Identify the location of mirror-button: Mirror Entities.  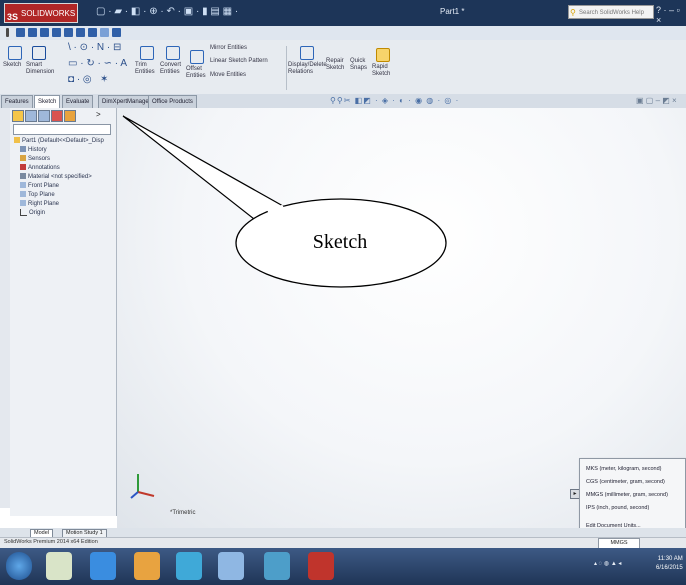
(238, 48).